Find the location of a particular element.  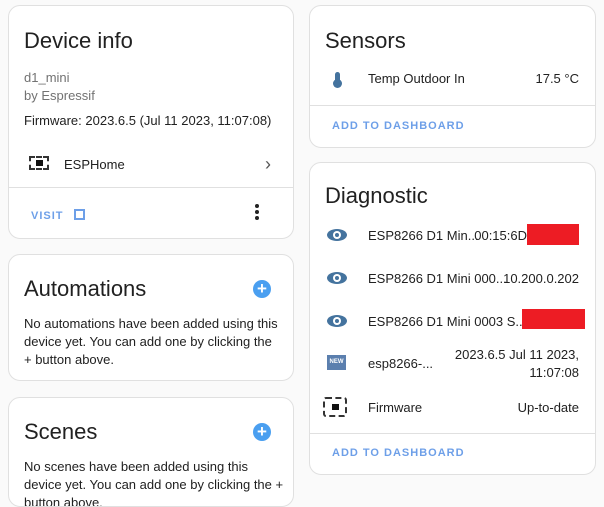

chevron-right-icon: › is located at coordinates (268, 164).